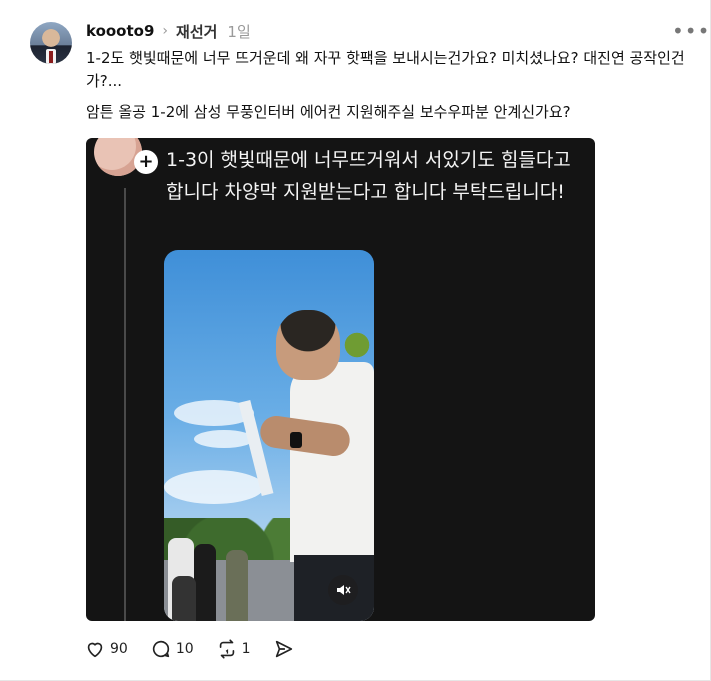 Image resolution: width=711 pixels, height=681 pixels. I want to click on share-button, so click(286, 649).